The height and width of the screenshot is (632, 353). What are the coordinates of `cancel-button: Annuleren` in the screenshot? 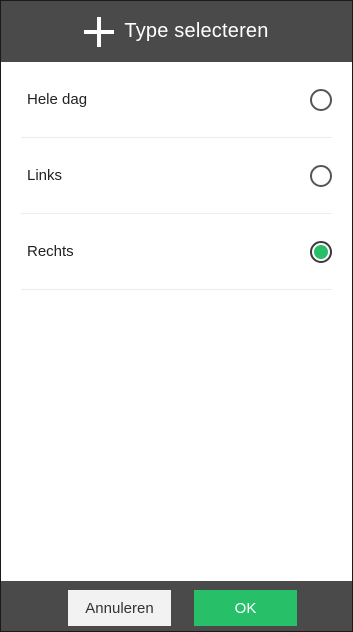 It's located at (119, 608).